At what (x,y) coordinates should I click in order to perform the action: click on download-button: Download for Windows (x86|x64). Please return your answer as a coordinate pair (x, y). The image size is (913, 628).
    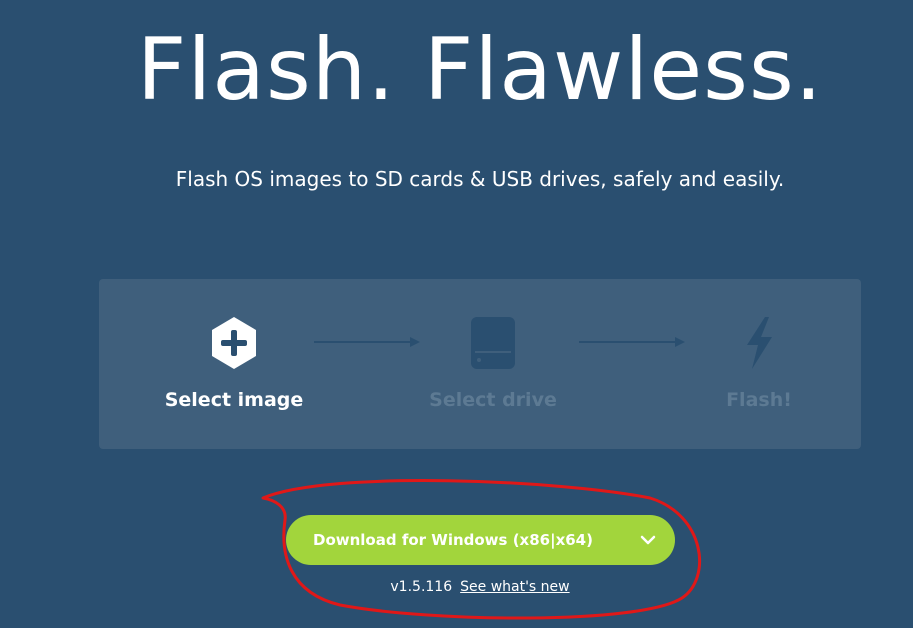
    Looking at the image, I should click on (480, 540).